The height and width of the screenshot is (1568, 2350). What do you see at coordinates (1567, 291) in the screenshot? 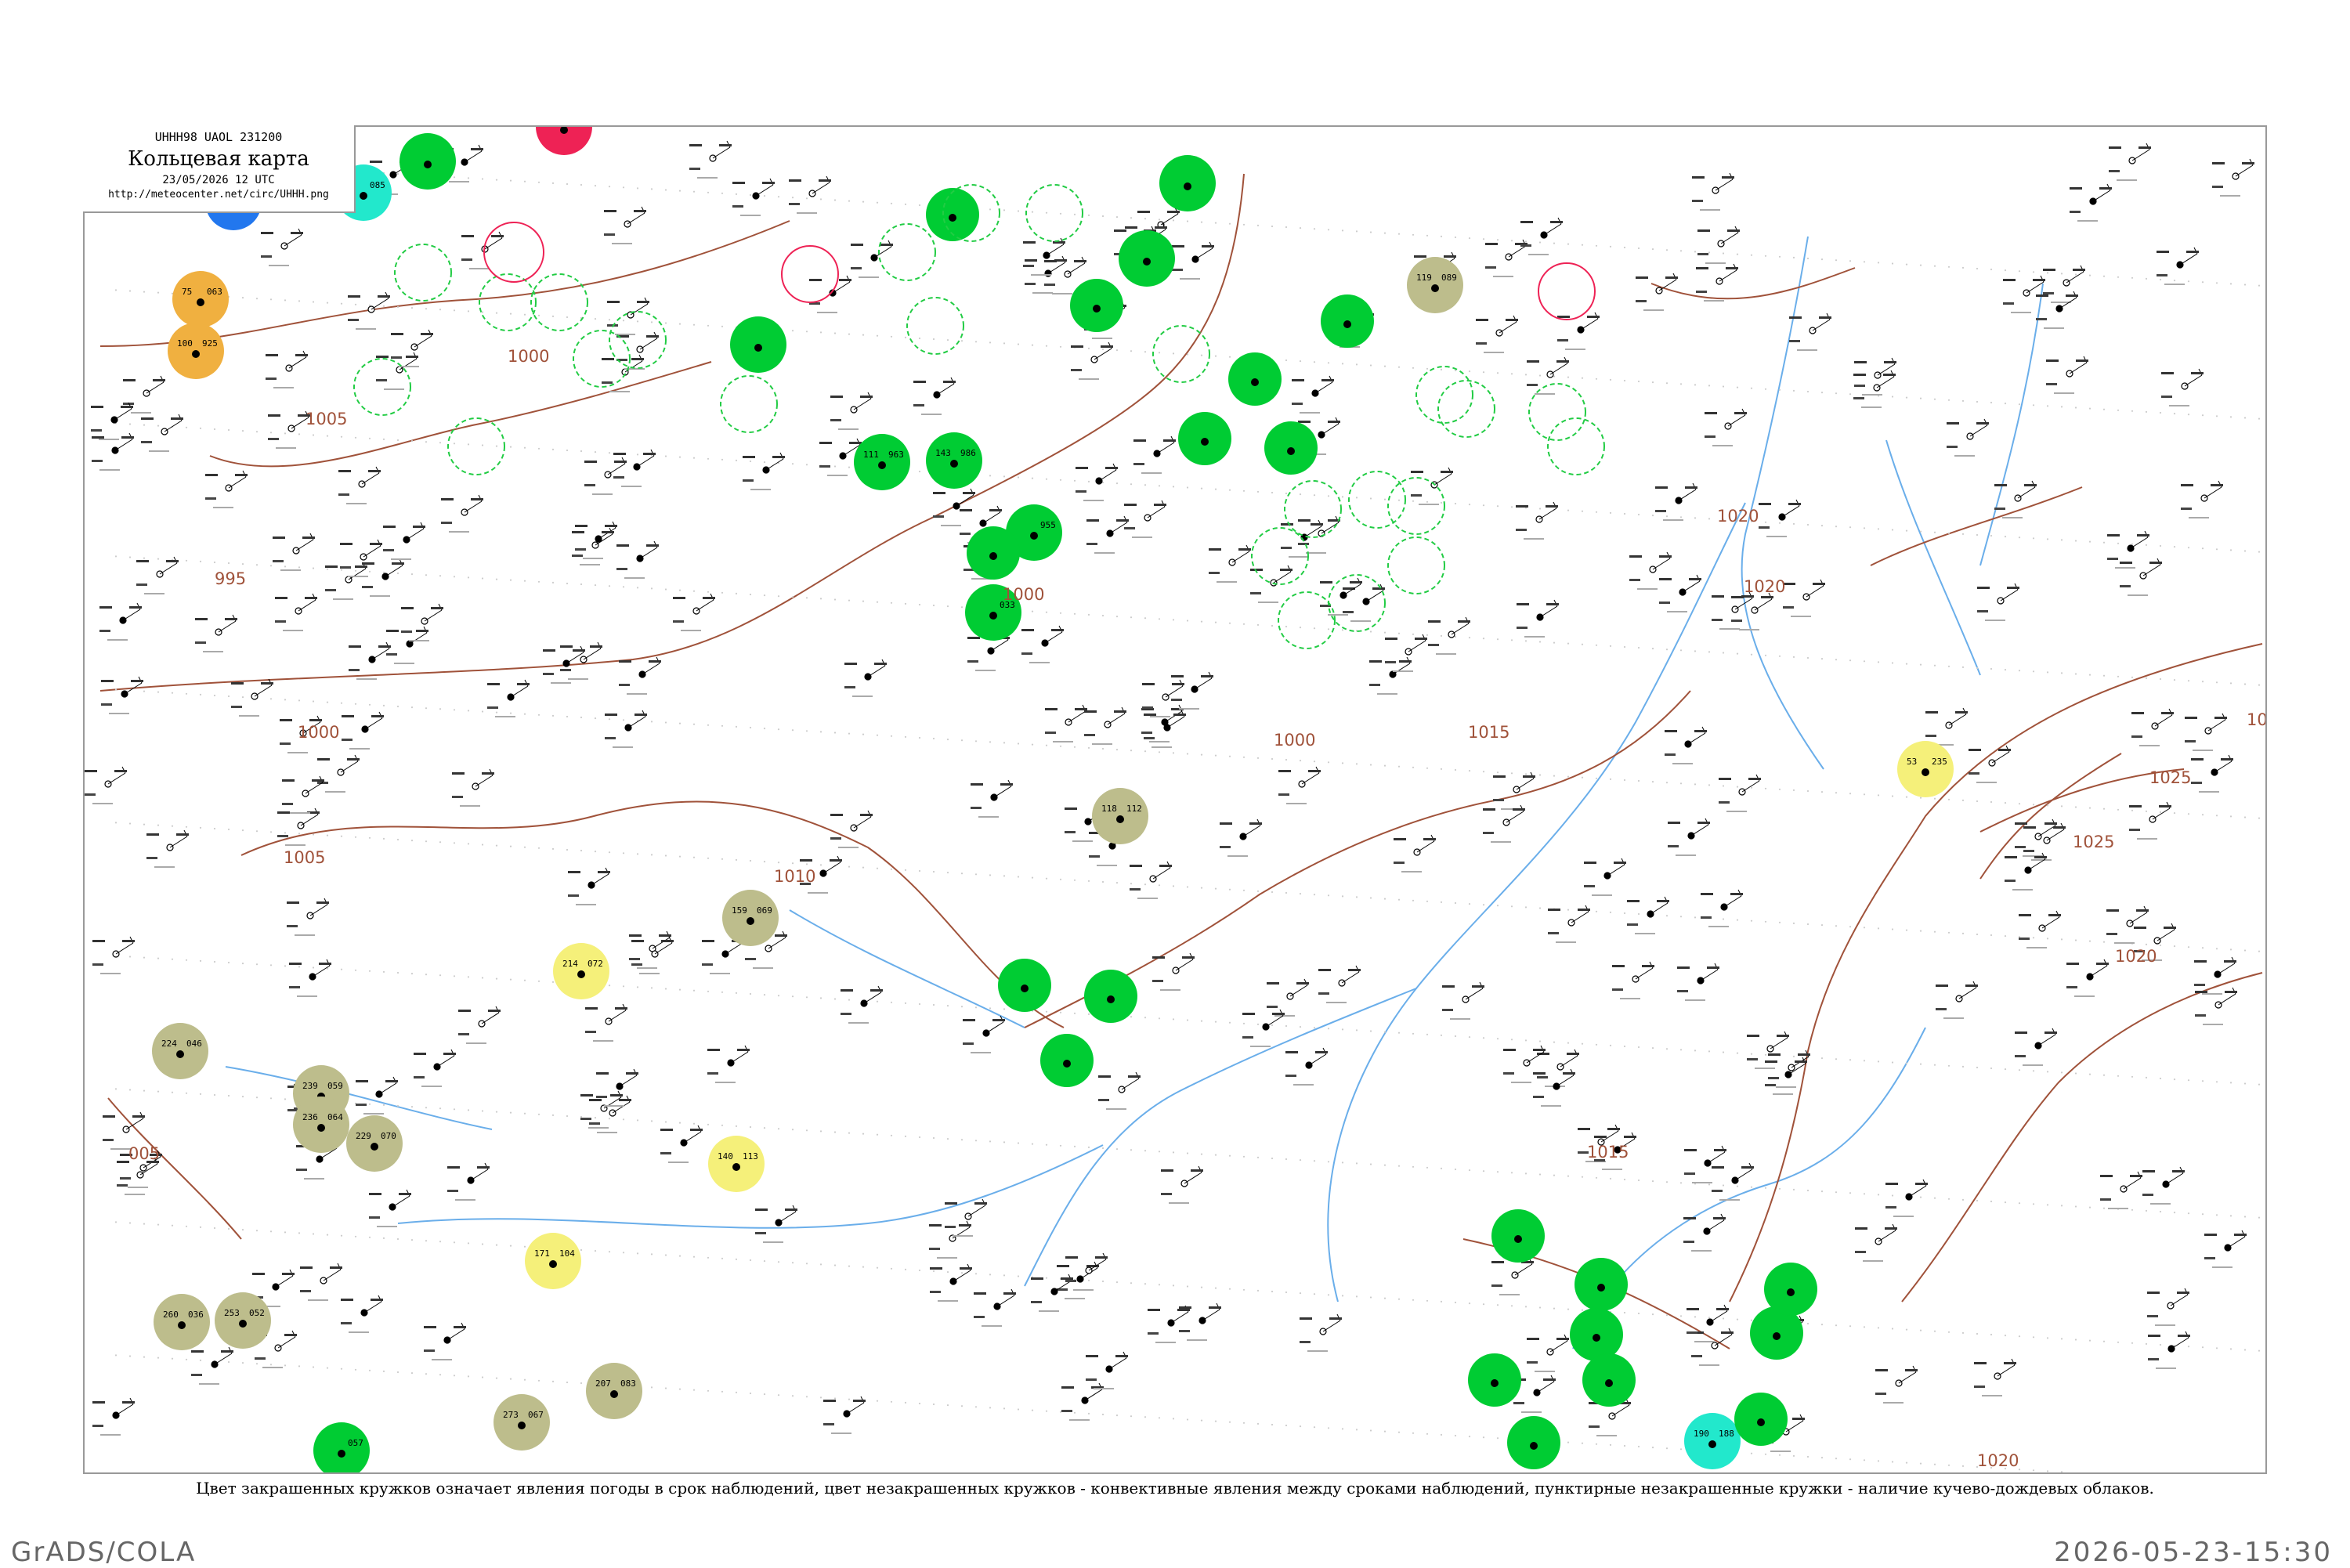
I see `thunder-ring` at bounding box center [1567, 291].